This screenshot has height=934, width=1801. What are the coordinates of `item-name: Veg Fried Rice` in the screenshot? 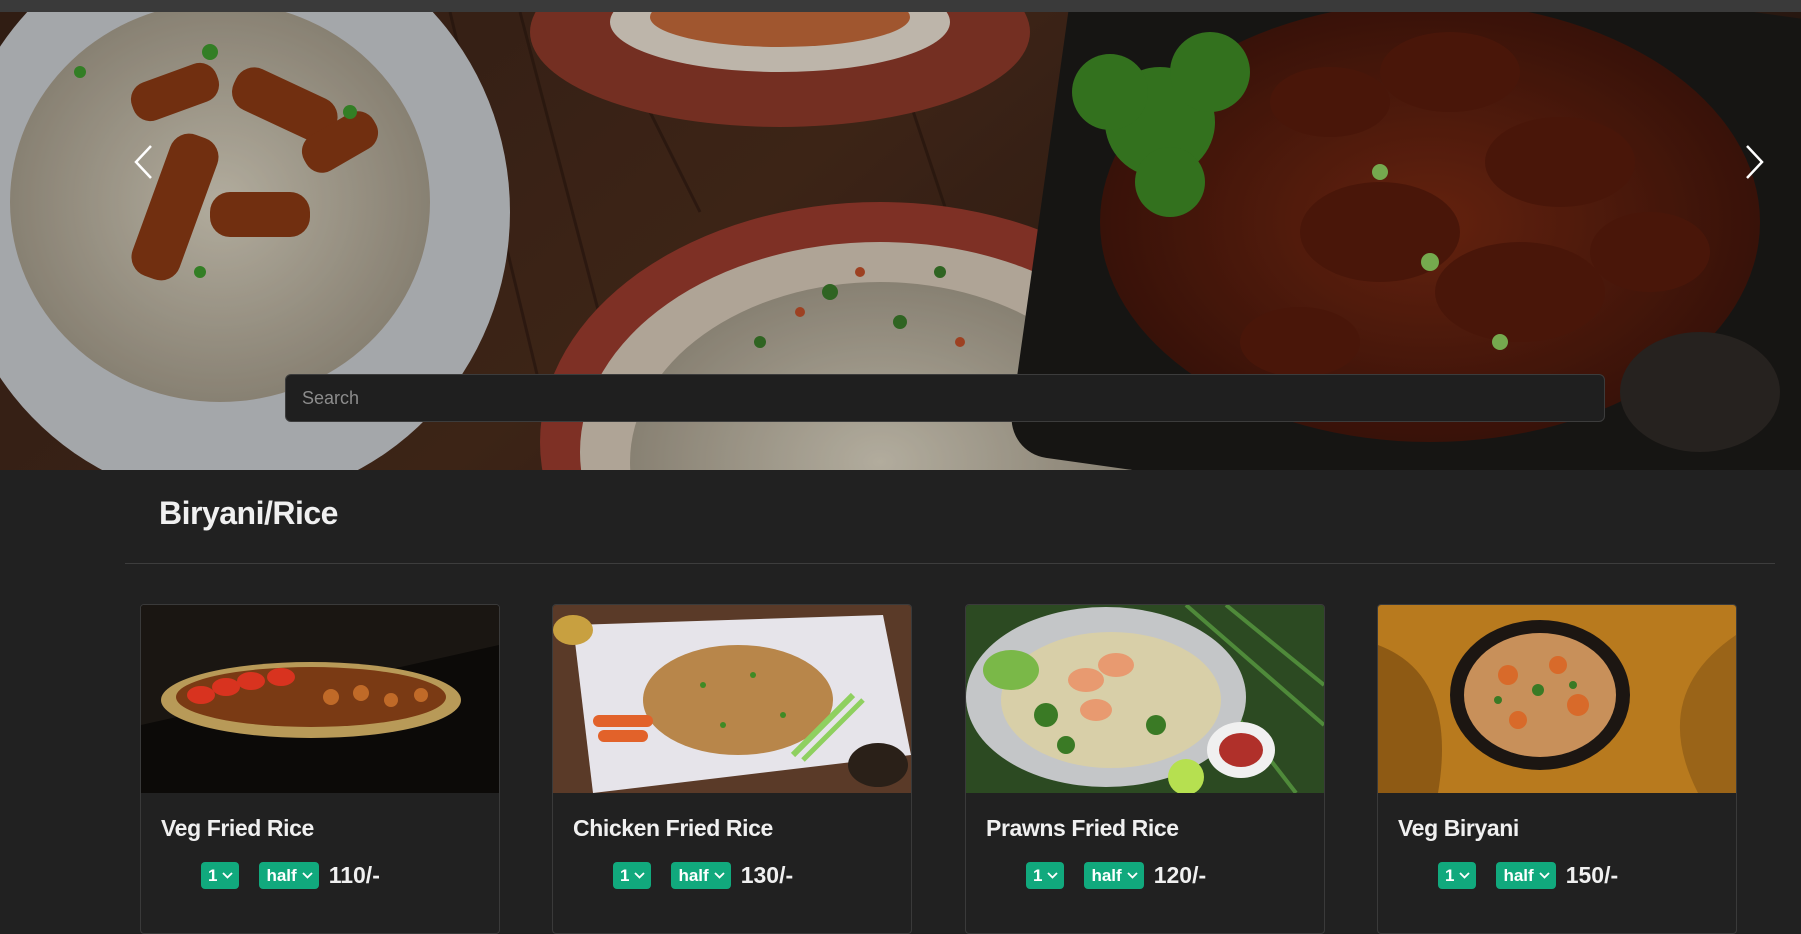 It's located at (237, 828).